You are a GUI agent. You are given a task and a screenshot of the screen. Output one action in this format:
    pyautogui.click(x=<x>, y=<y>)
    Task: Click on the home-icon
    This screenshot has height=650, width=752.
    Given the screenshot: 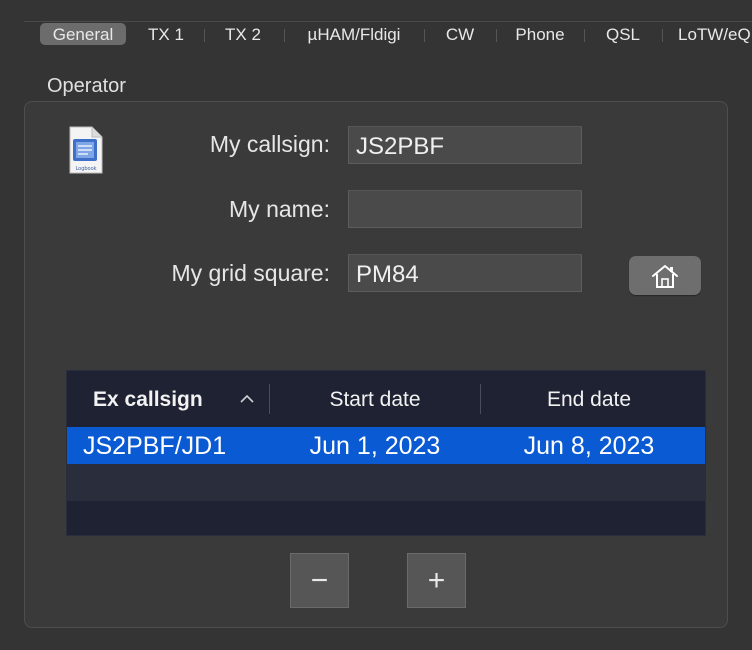 What is the action you would take?
    pyautogui.click(x=665, y=276)
    